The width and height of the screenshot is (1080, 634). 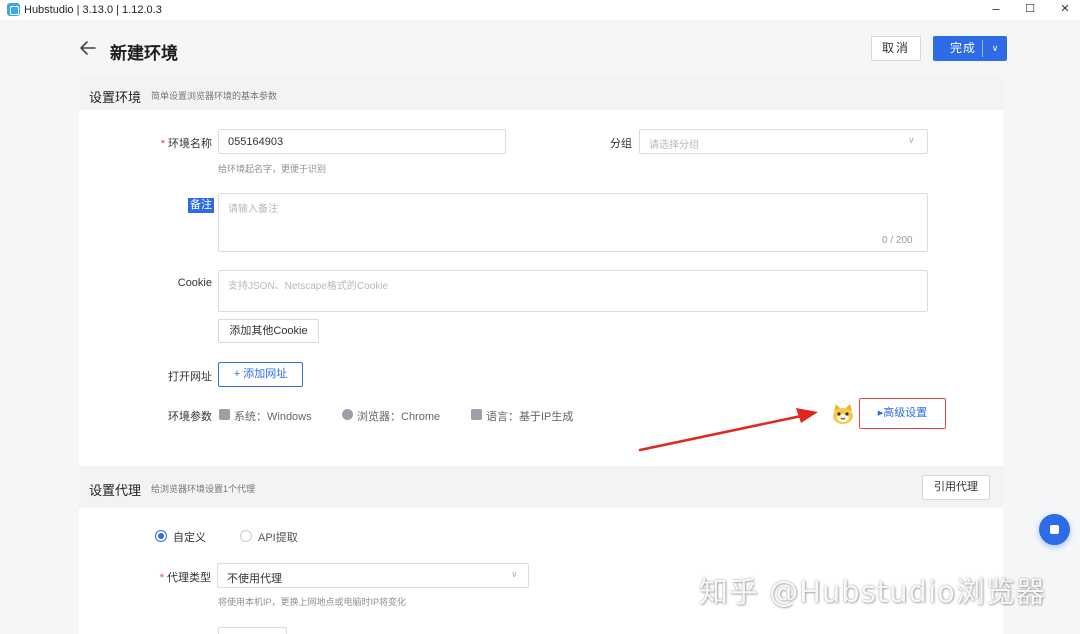 I want to click on cookie-placeholder: 支持JSON、Netscape格式的Cookie, so click(x=308, y=286).